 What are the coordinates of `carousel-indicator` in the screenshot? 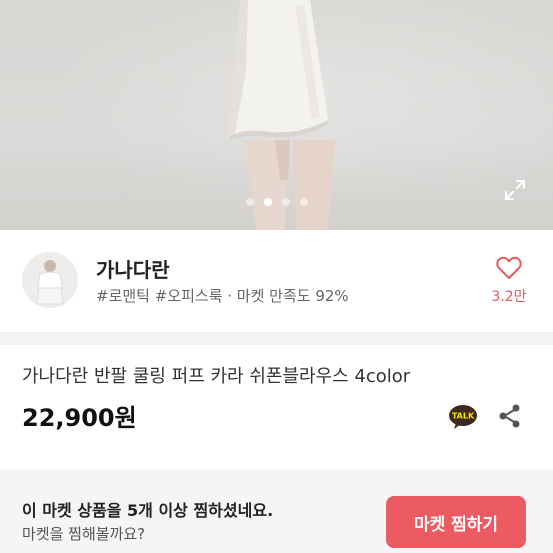 It's located at (276, 198).